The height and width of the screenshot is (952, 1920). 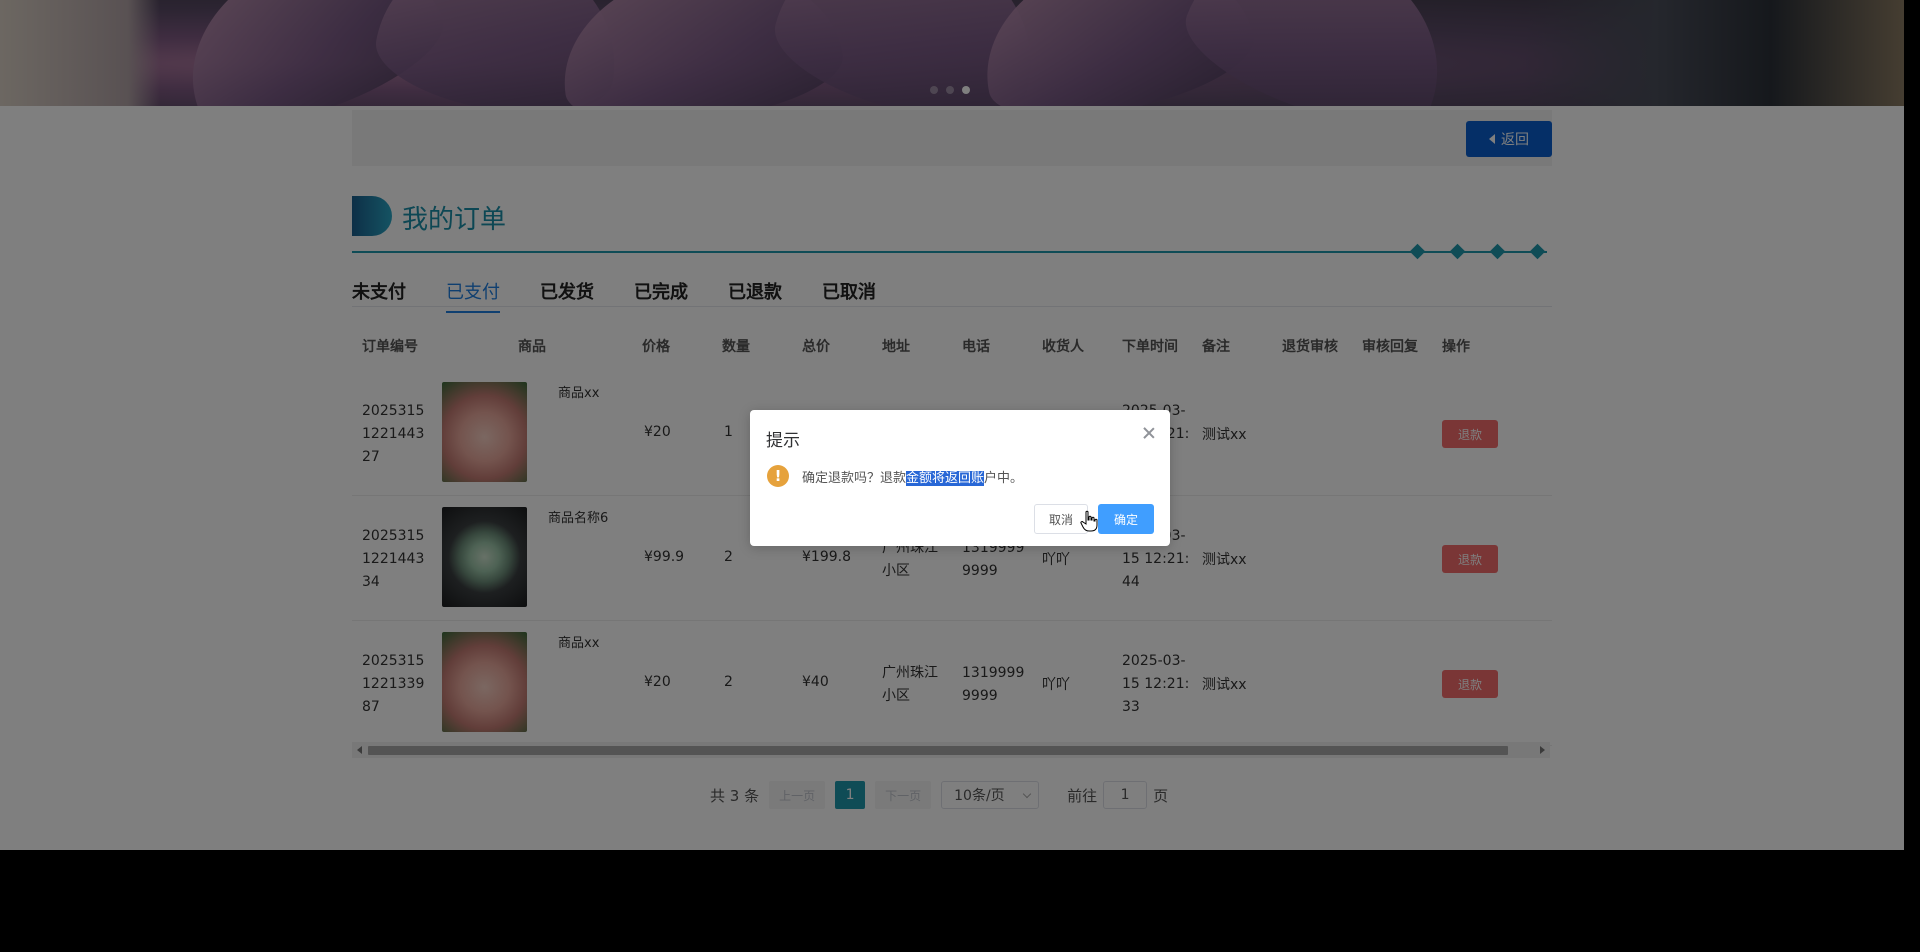 What do you see at coordinates (945, 478) in the screenshot?
I see `selected-text: 金额将返回账` at bounding box center [945, 478].